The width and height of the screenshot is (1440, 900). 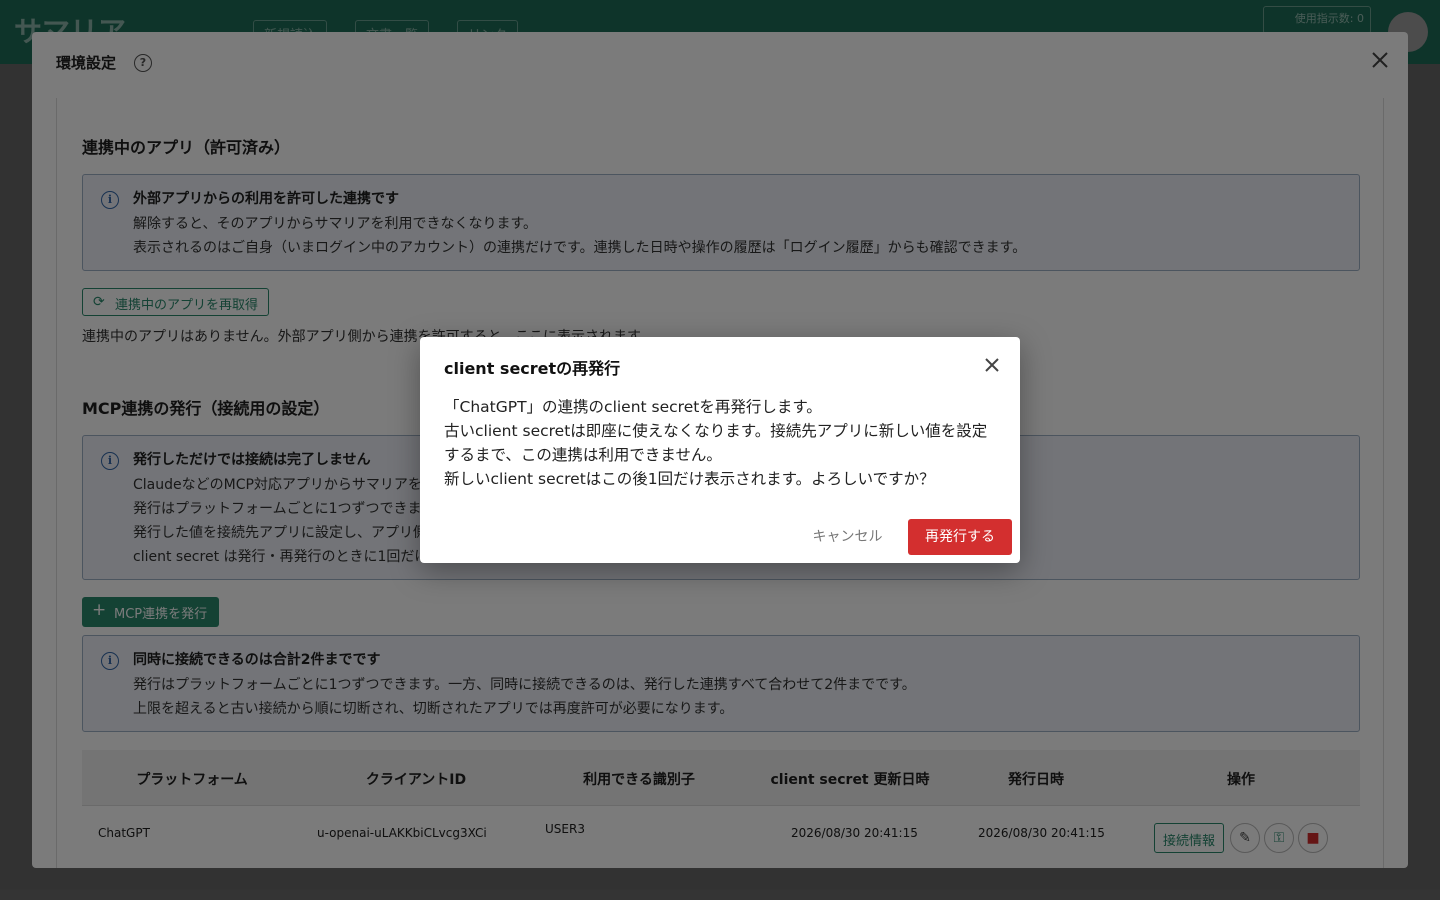 I want to click on confirm-line: 「ChatGPT」の連携のclient secretを再発行します。, so click(x=633, y=407).